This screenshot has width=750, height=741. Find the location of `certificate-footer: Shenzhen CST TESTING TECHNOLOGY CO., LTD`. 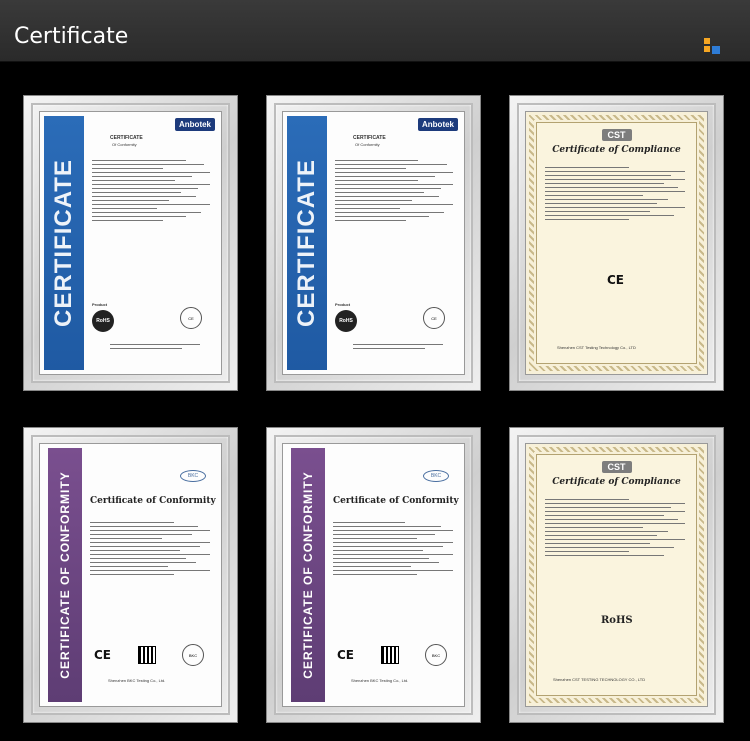

certificate-footer: Shenzhen CST TESTING TECHNOLOGY CO., LTD is located at coordinates (599, 679).